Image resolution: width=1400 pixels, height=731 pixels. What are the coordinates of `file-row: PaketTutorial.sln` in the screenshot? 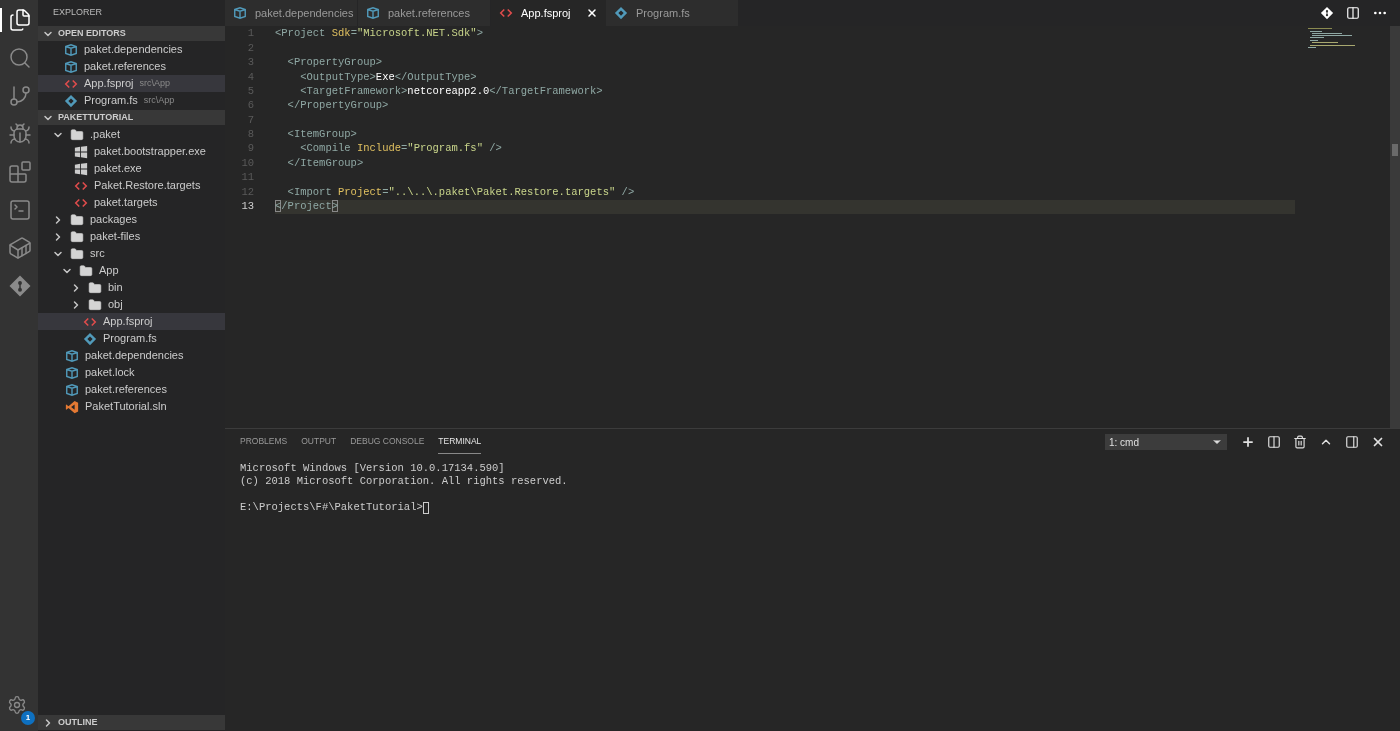 It's located at (131, 406).